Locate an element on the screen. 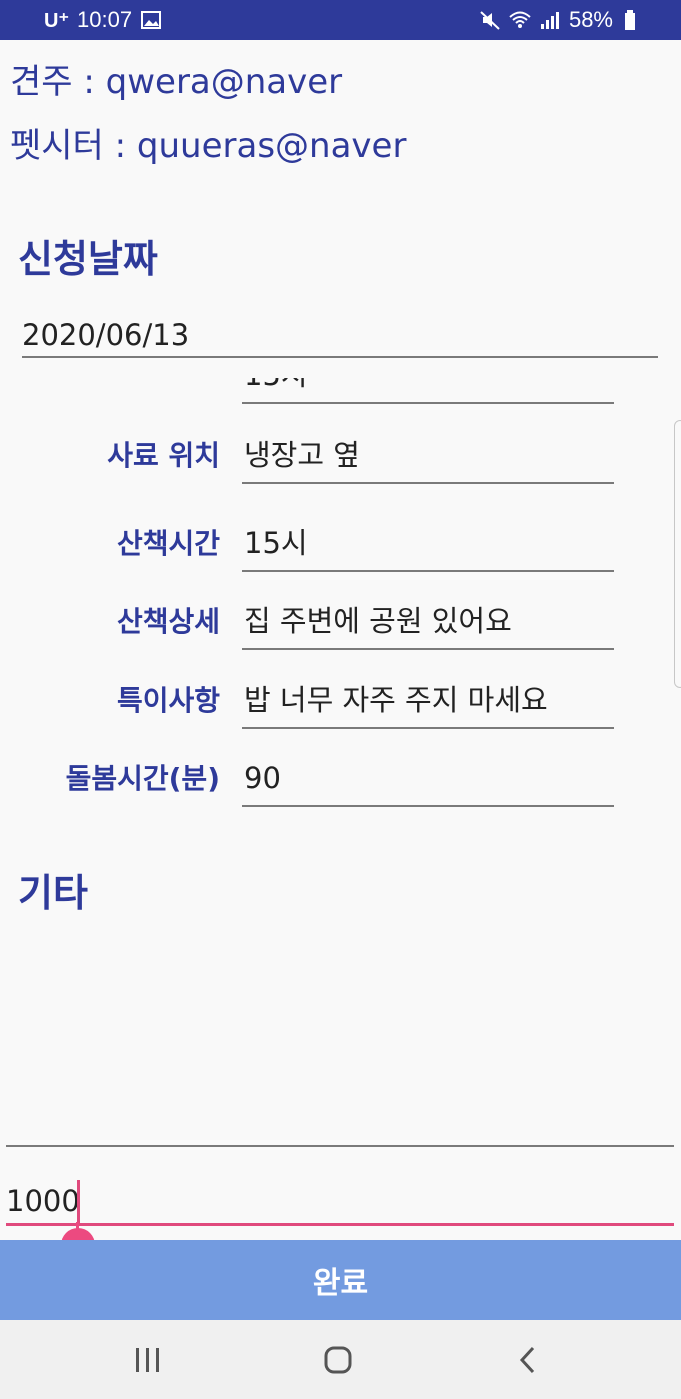 The height and width of the screenshot is (1399, 681). navigation-bar is located at coordinates (340, 1359).